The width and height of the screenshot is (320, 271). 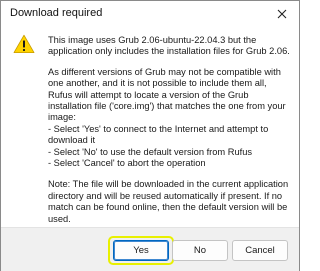 I want to click on close-button, so click(x=282, y=14).